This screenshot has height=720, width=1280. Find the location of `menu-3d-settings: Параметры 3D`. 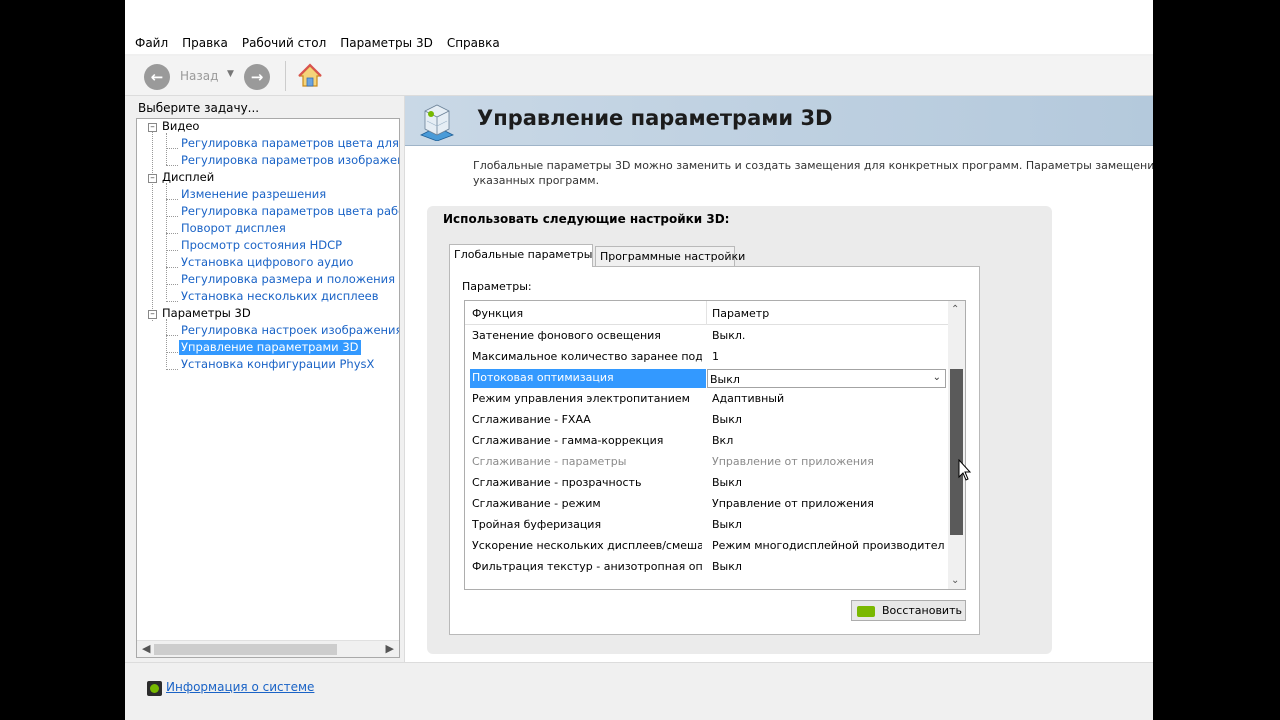

menu-3d-settings: Параметры 3D is located at coordinates (386, 43).